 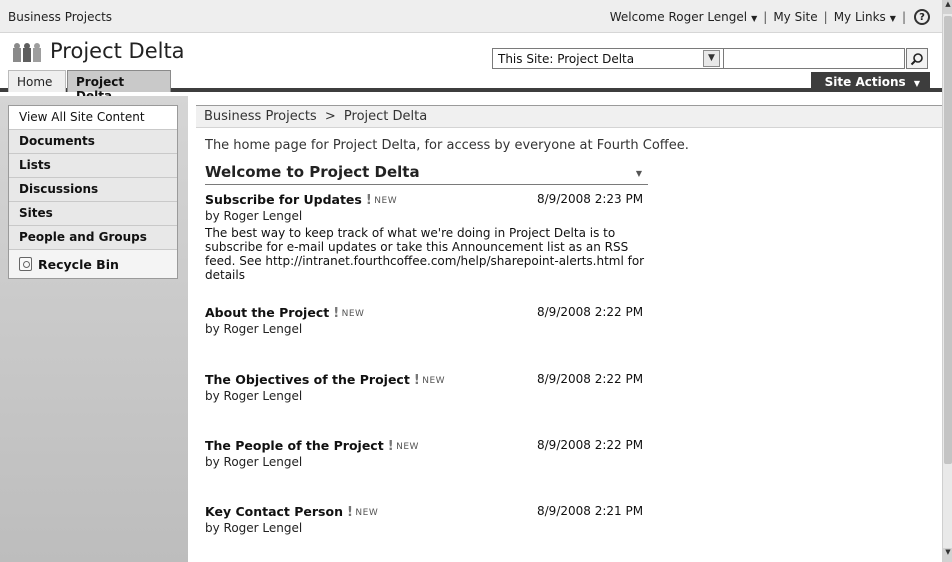 I want to click on my-site-link: My Site, so click(x=795, y=17).